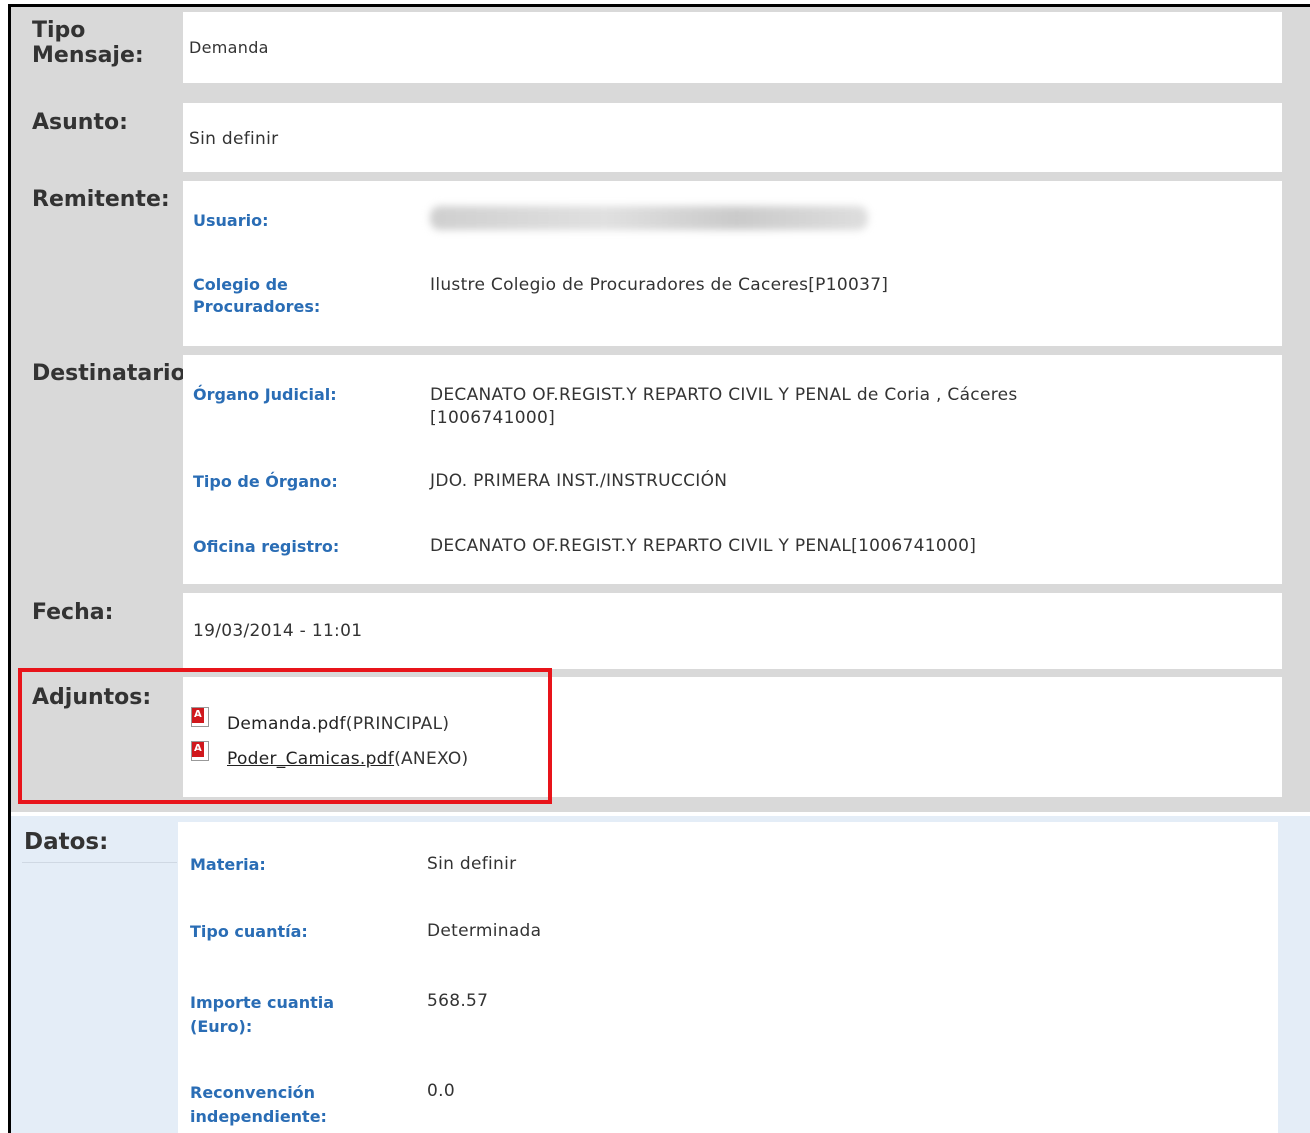  Describe the element at coordinates (441, 1091) in the screenshot. I see `reconvencion-value: 0.0` at that location.